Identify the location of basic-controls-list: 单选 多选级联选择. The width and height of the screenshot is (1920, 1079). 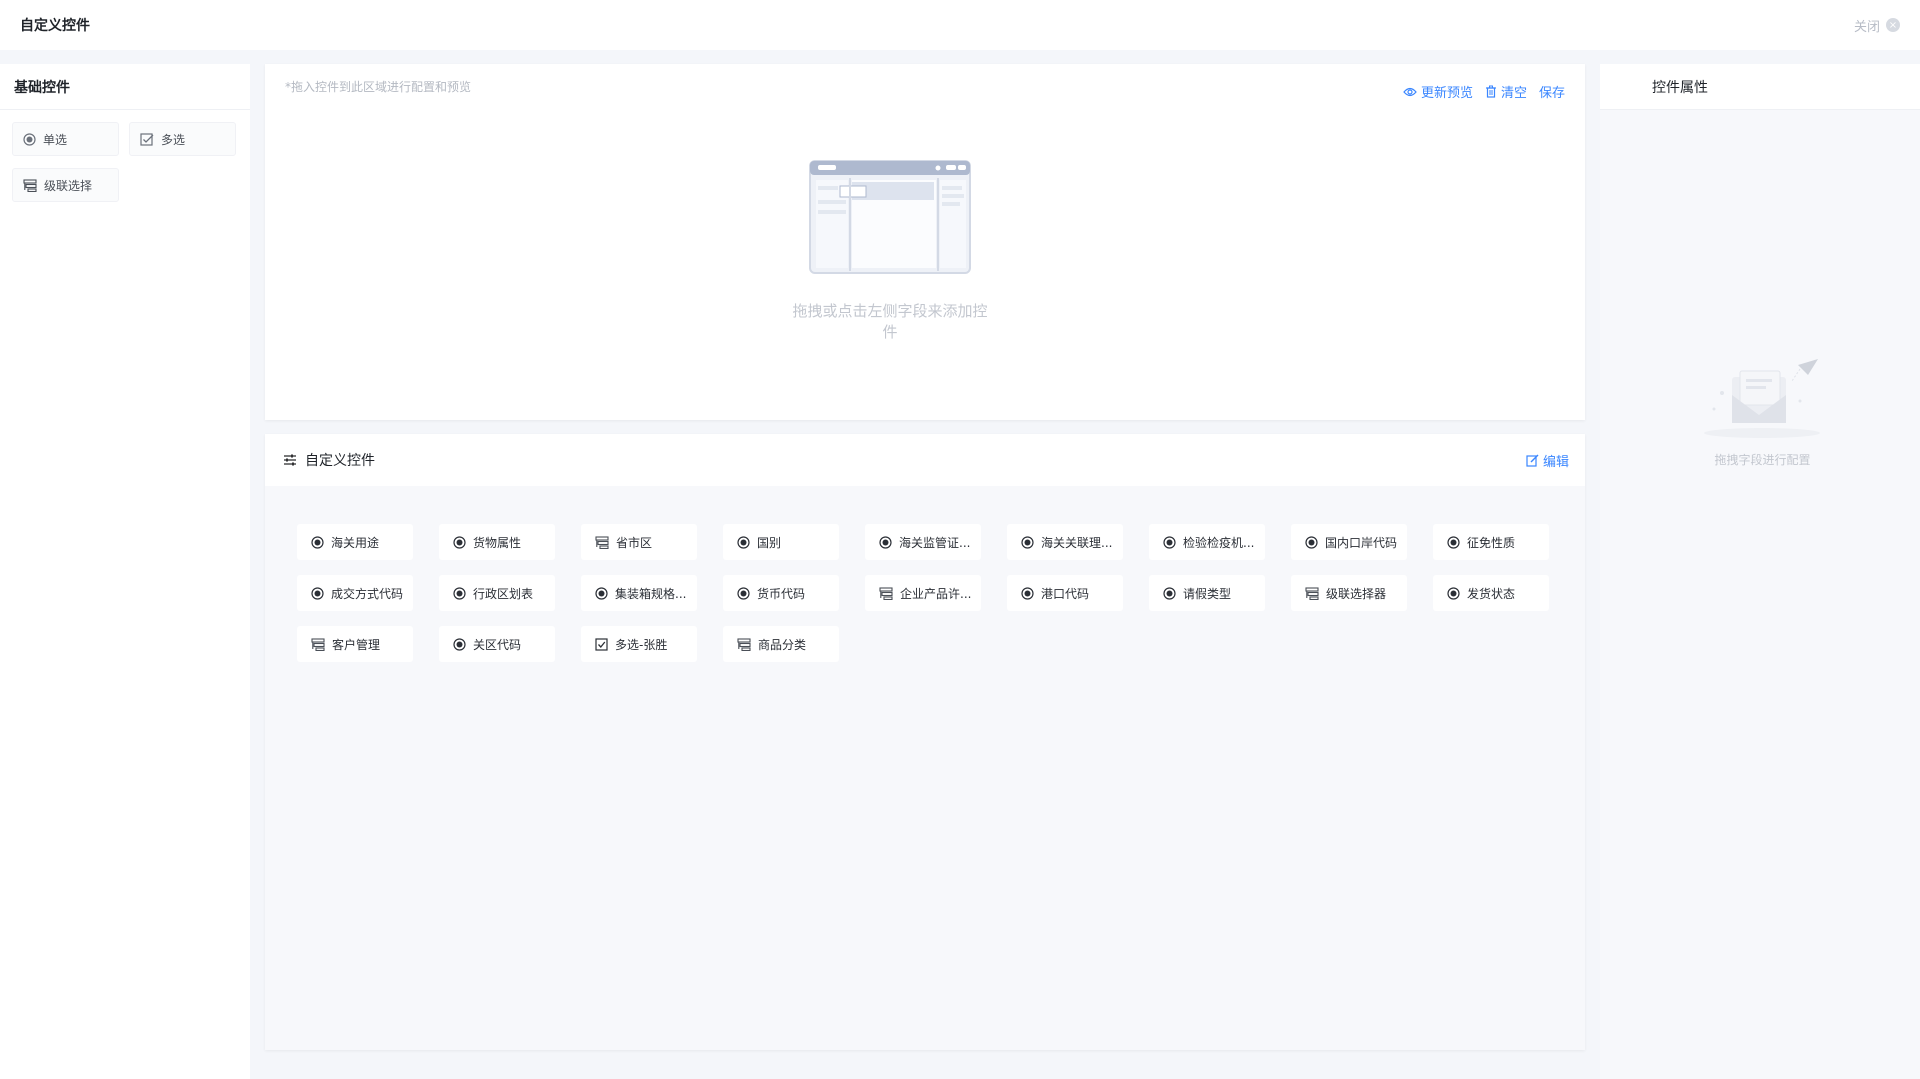
(125, 162).